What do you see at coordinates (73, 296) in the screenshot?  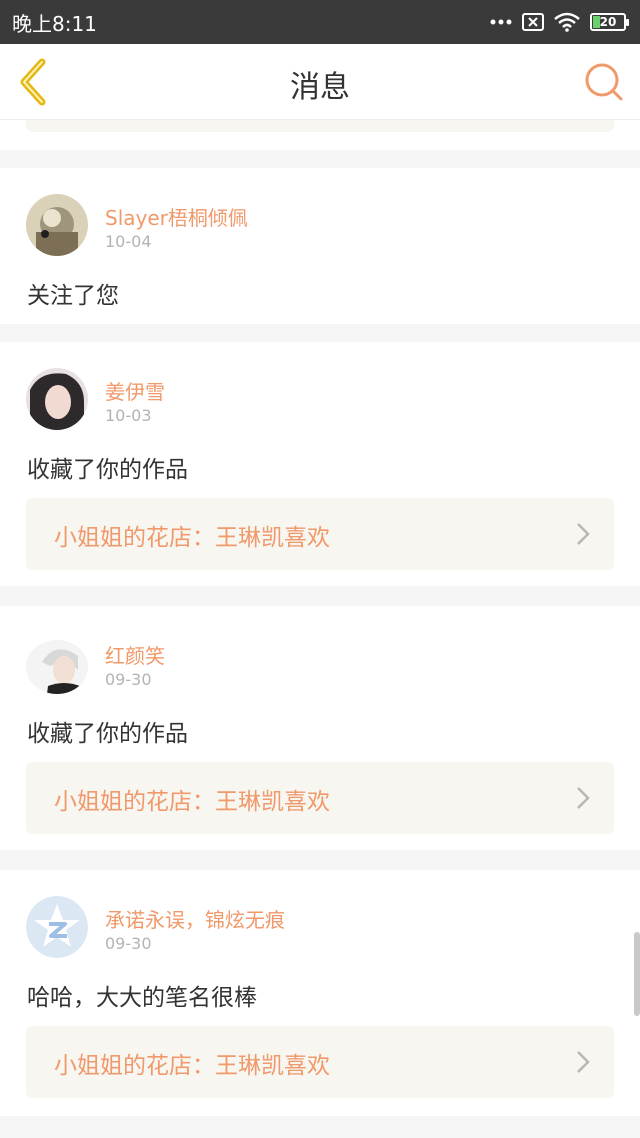 I see `message-text: 关注了您` at bounding box center [73, 296].